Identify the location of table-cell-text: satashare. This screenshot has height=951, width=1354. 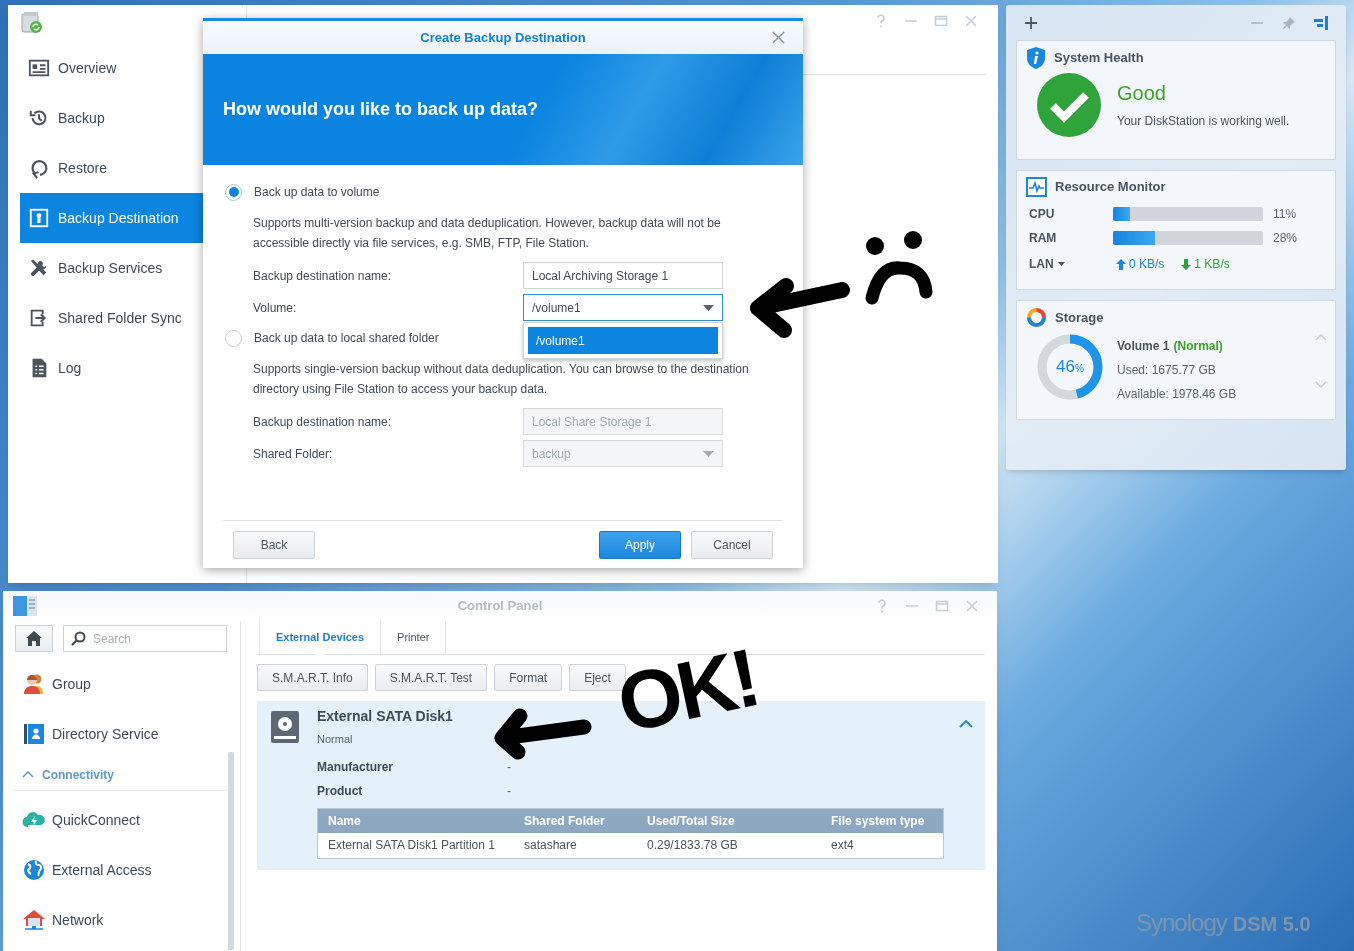
(550, 845).